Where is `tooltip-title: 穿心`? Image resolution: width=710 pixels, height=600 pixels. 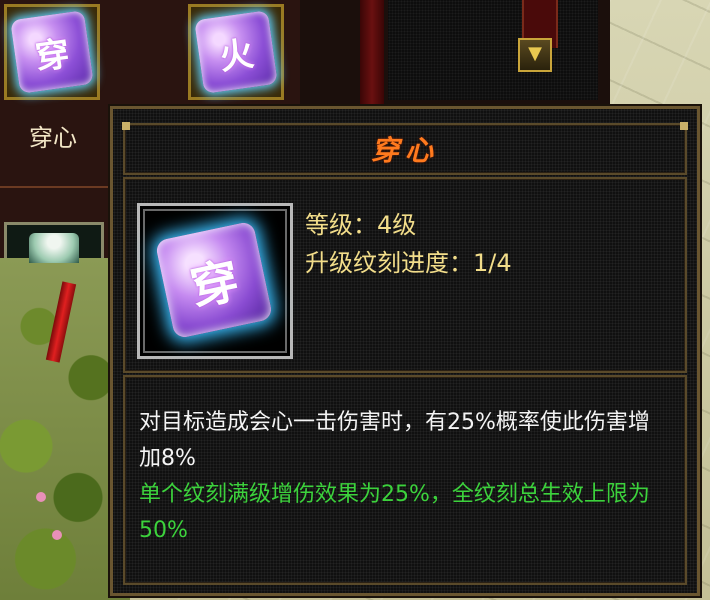 tooltip-title: 穿心 is located at coordinates (404, 150).